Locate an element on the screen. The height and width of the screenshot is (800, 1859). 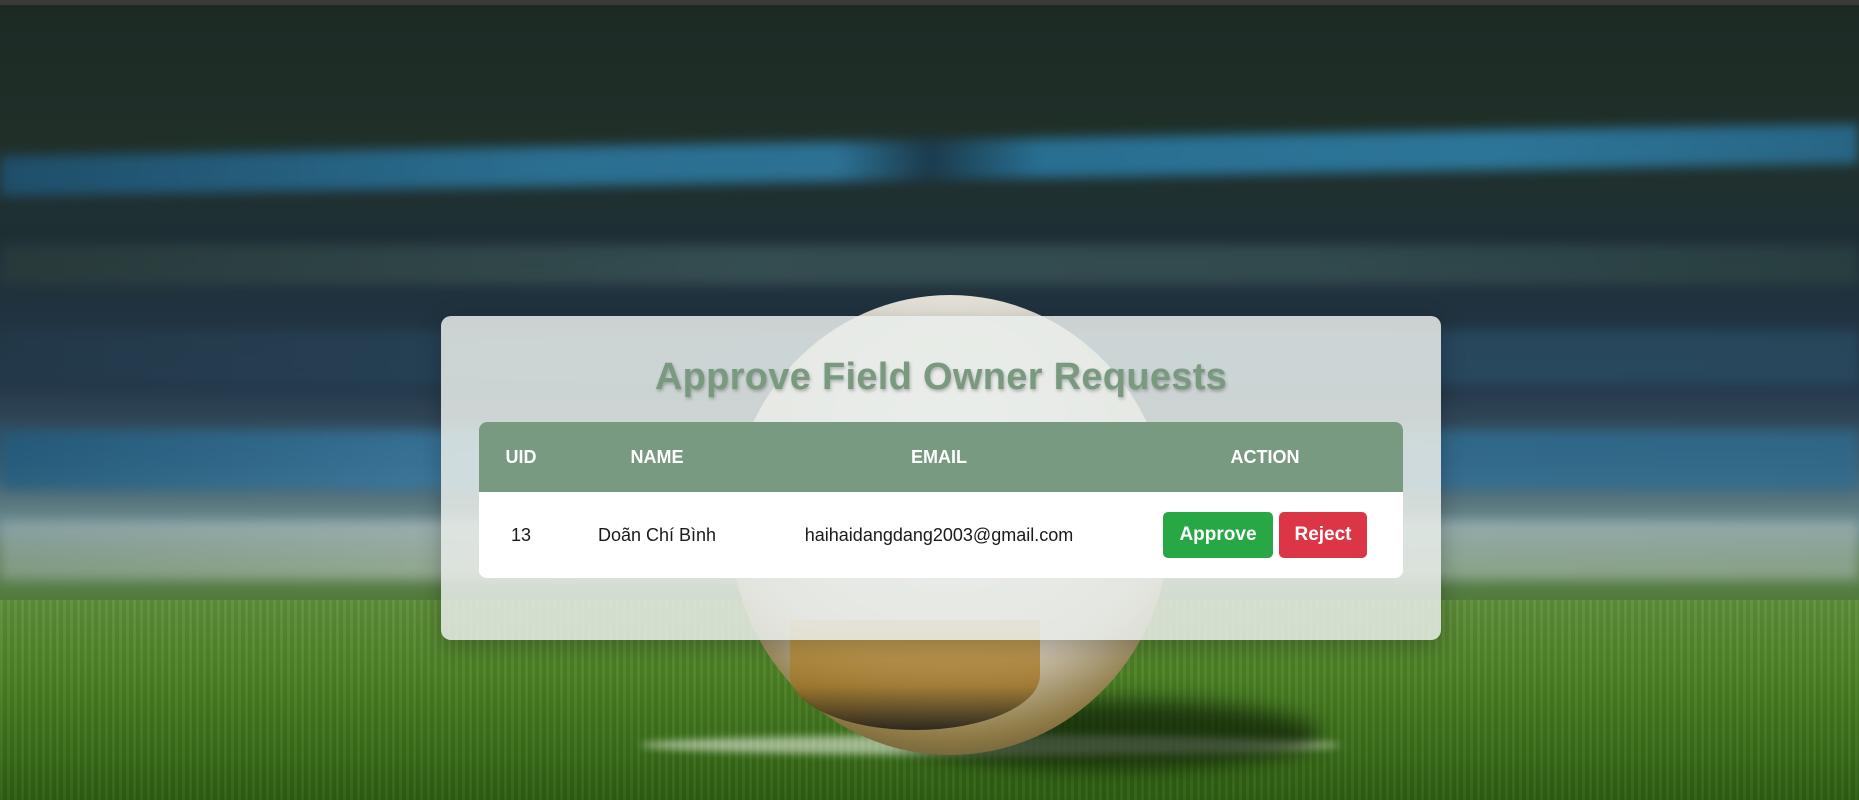
column-header-email: EMAIL is located at coordinates (939, 456).